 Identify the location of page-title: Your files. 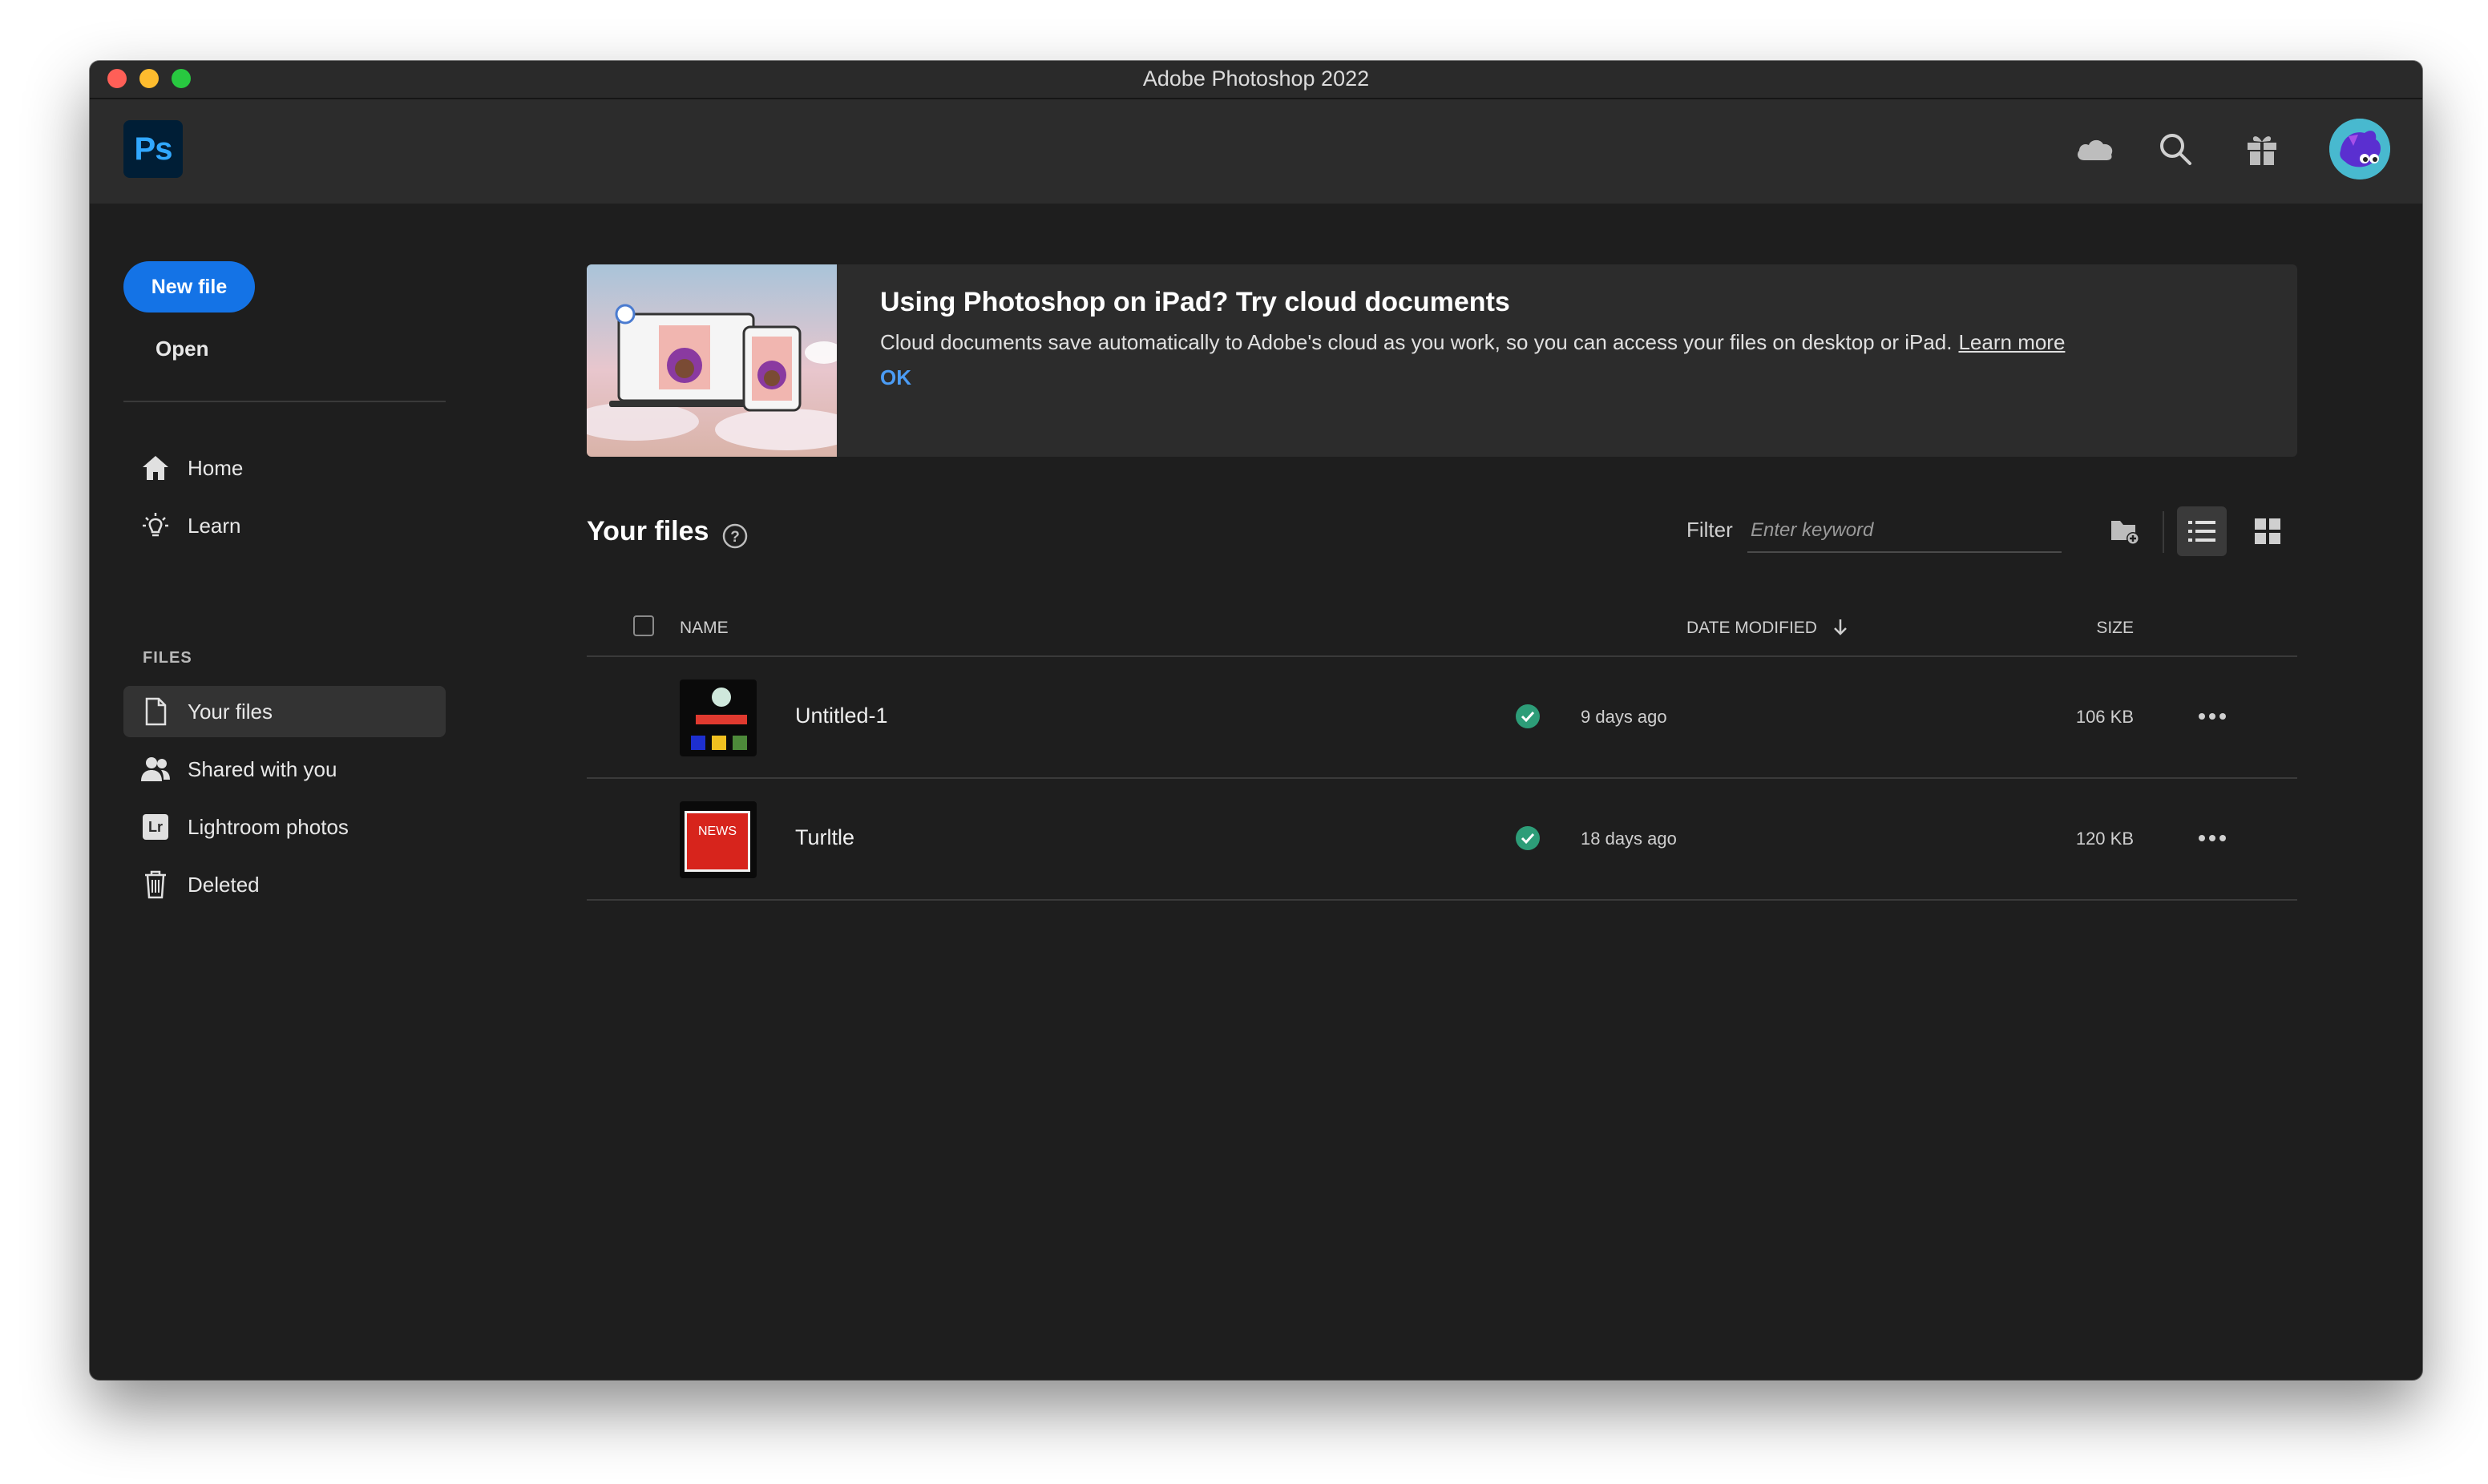
(648, 531).